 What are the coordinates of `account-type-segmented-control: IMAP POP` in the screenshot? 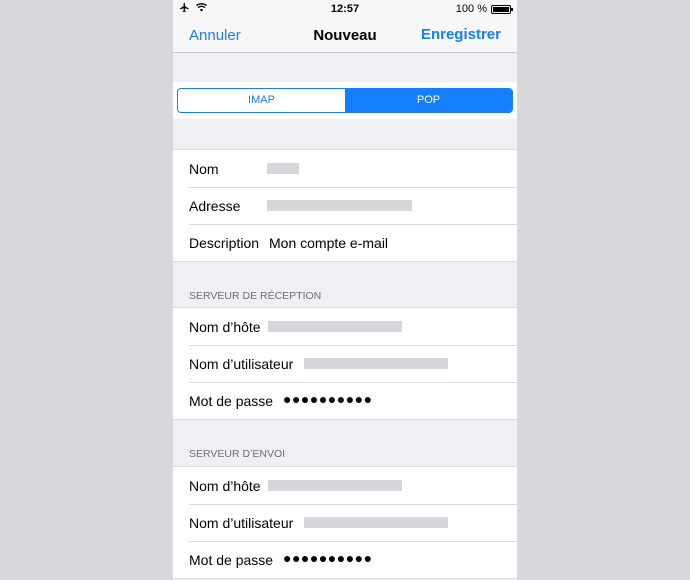 It's located at (345, 100).